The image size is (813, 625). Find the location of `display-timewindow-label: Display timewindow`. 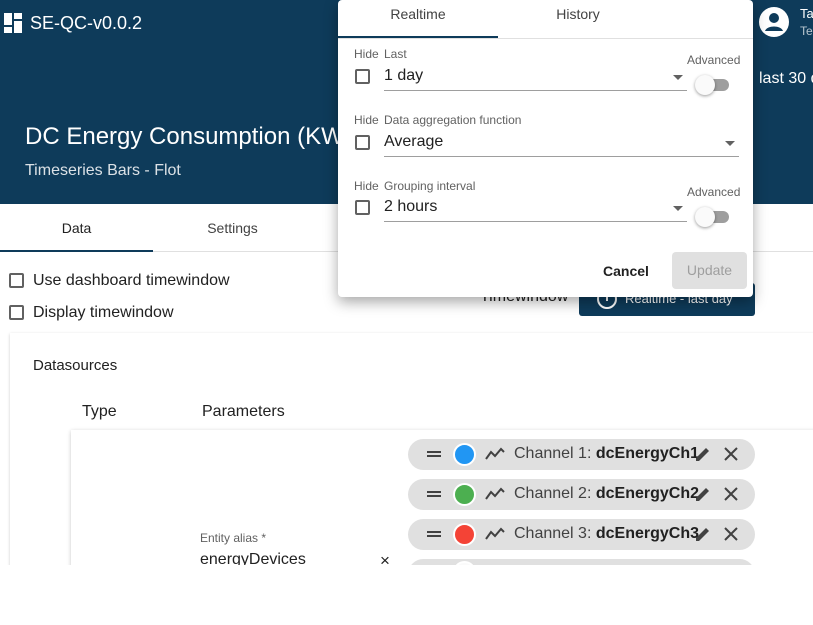

display-timewindow-label: Display timewindow is located at coordinates (103, 312).